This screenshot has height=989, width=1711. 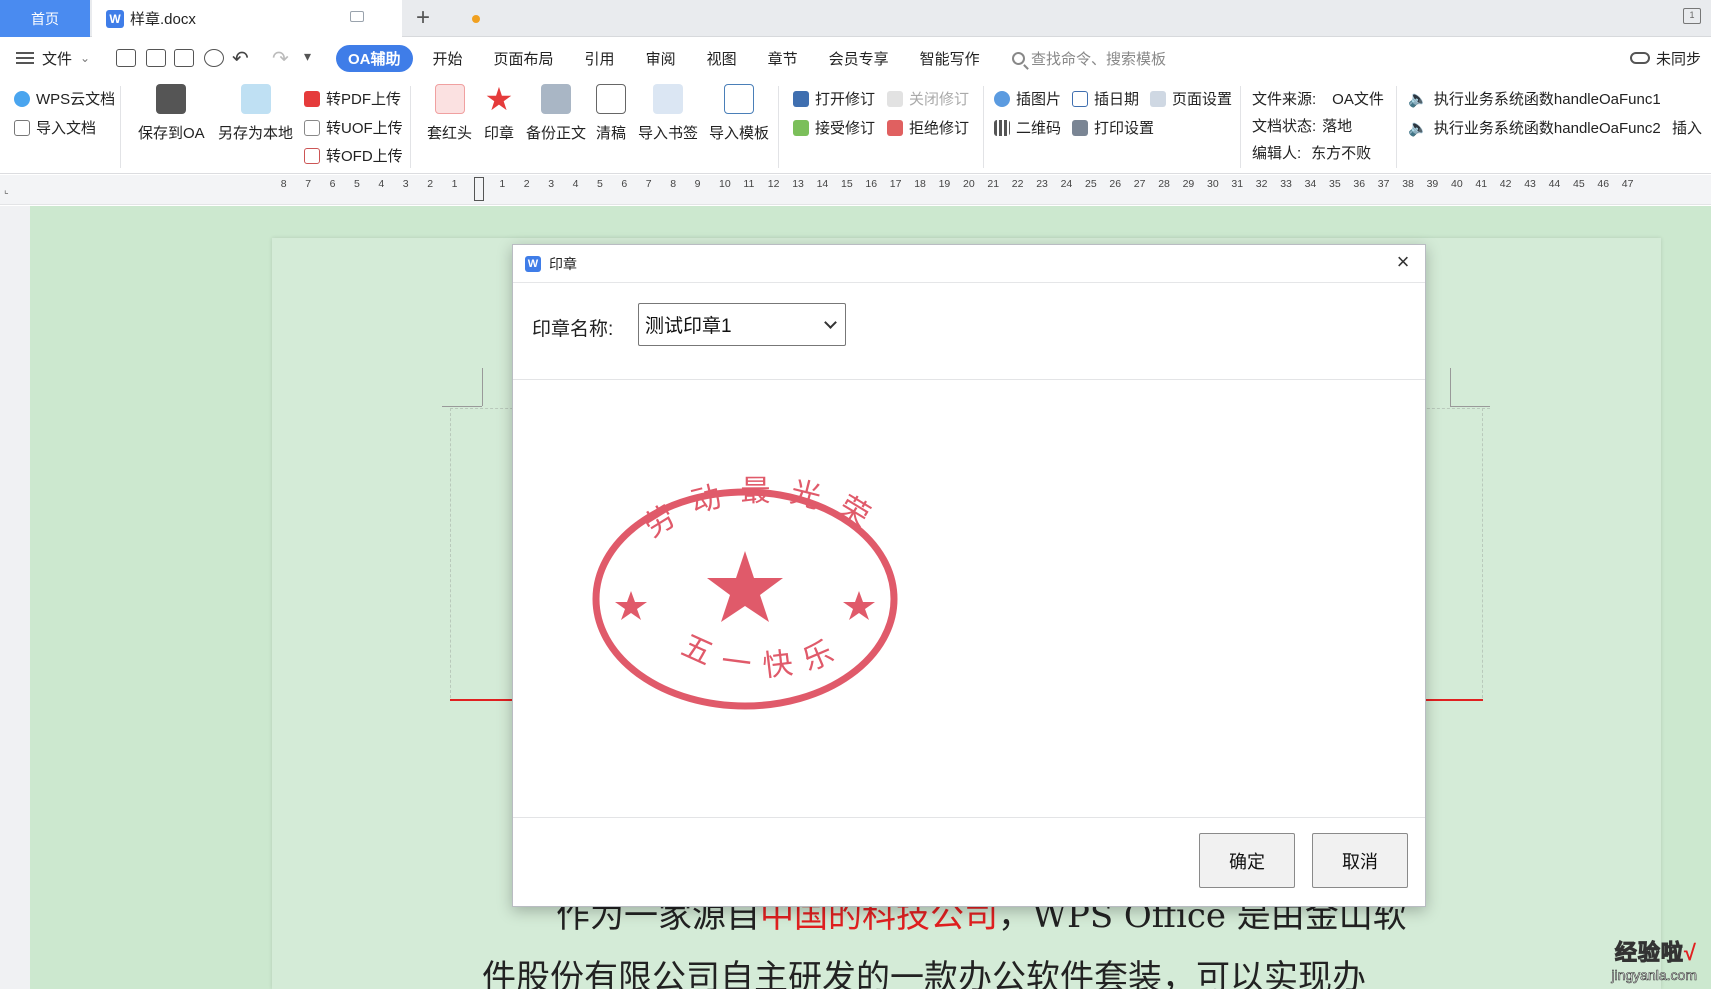 I want to click on func1-button: 🔈 执行业务系统函数handleOaFunc1, so click(x=1534, y=98).